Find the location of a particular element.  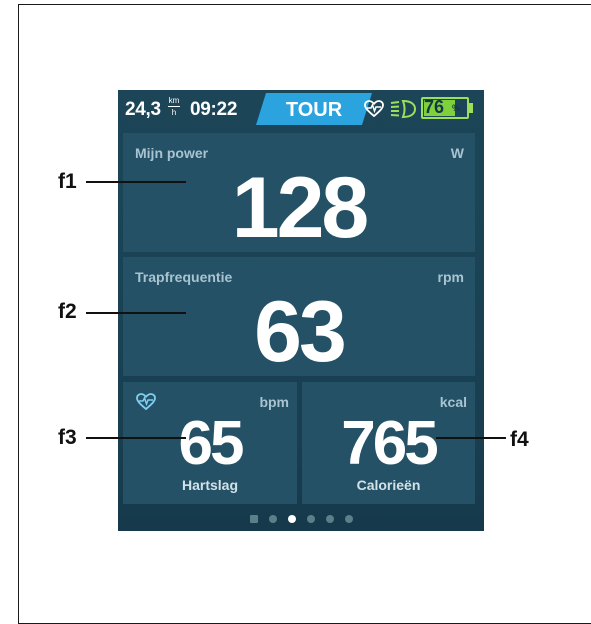

clock-time: 09:22 is located at coordinates (214, 109).